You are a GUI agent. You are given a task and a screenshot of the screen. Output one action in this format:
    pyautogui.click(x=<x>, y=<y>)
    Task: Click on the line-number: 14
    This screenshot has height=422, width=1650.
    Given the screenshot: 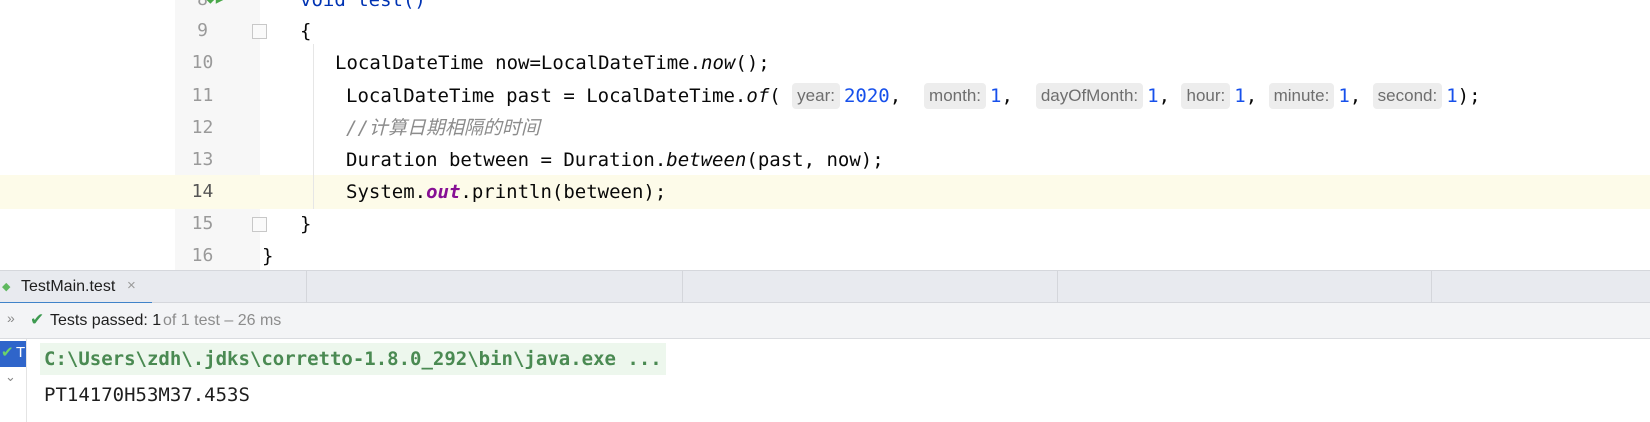 What is the action you would take?
    pyautogui.click(x=202, y=191)
    